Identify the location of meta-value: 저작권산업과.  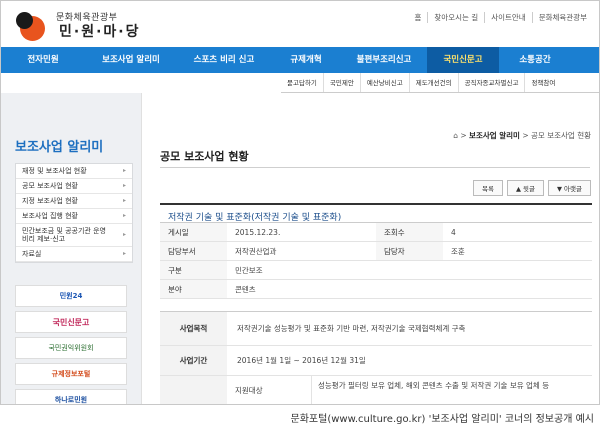
(256, 251).